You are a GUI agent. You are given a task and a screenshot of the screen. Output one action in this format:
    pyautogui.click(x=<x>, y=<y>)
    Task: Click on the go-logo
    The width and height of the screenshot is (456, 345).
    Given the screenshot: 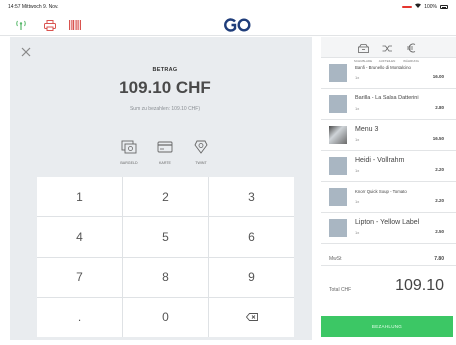 What is the action you would take?
    pyautogui.click(x=237, y=25)
    